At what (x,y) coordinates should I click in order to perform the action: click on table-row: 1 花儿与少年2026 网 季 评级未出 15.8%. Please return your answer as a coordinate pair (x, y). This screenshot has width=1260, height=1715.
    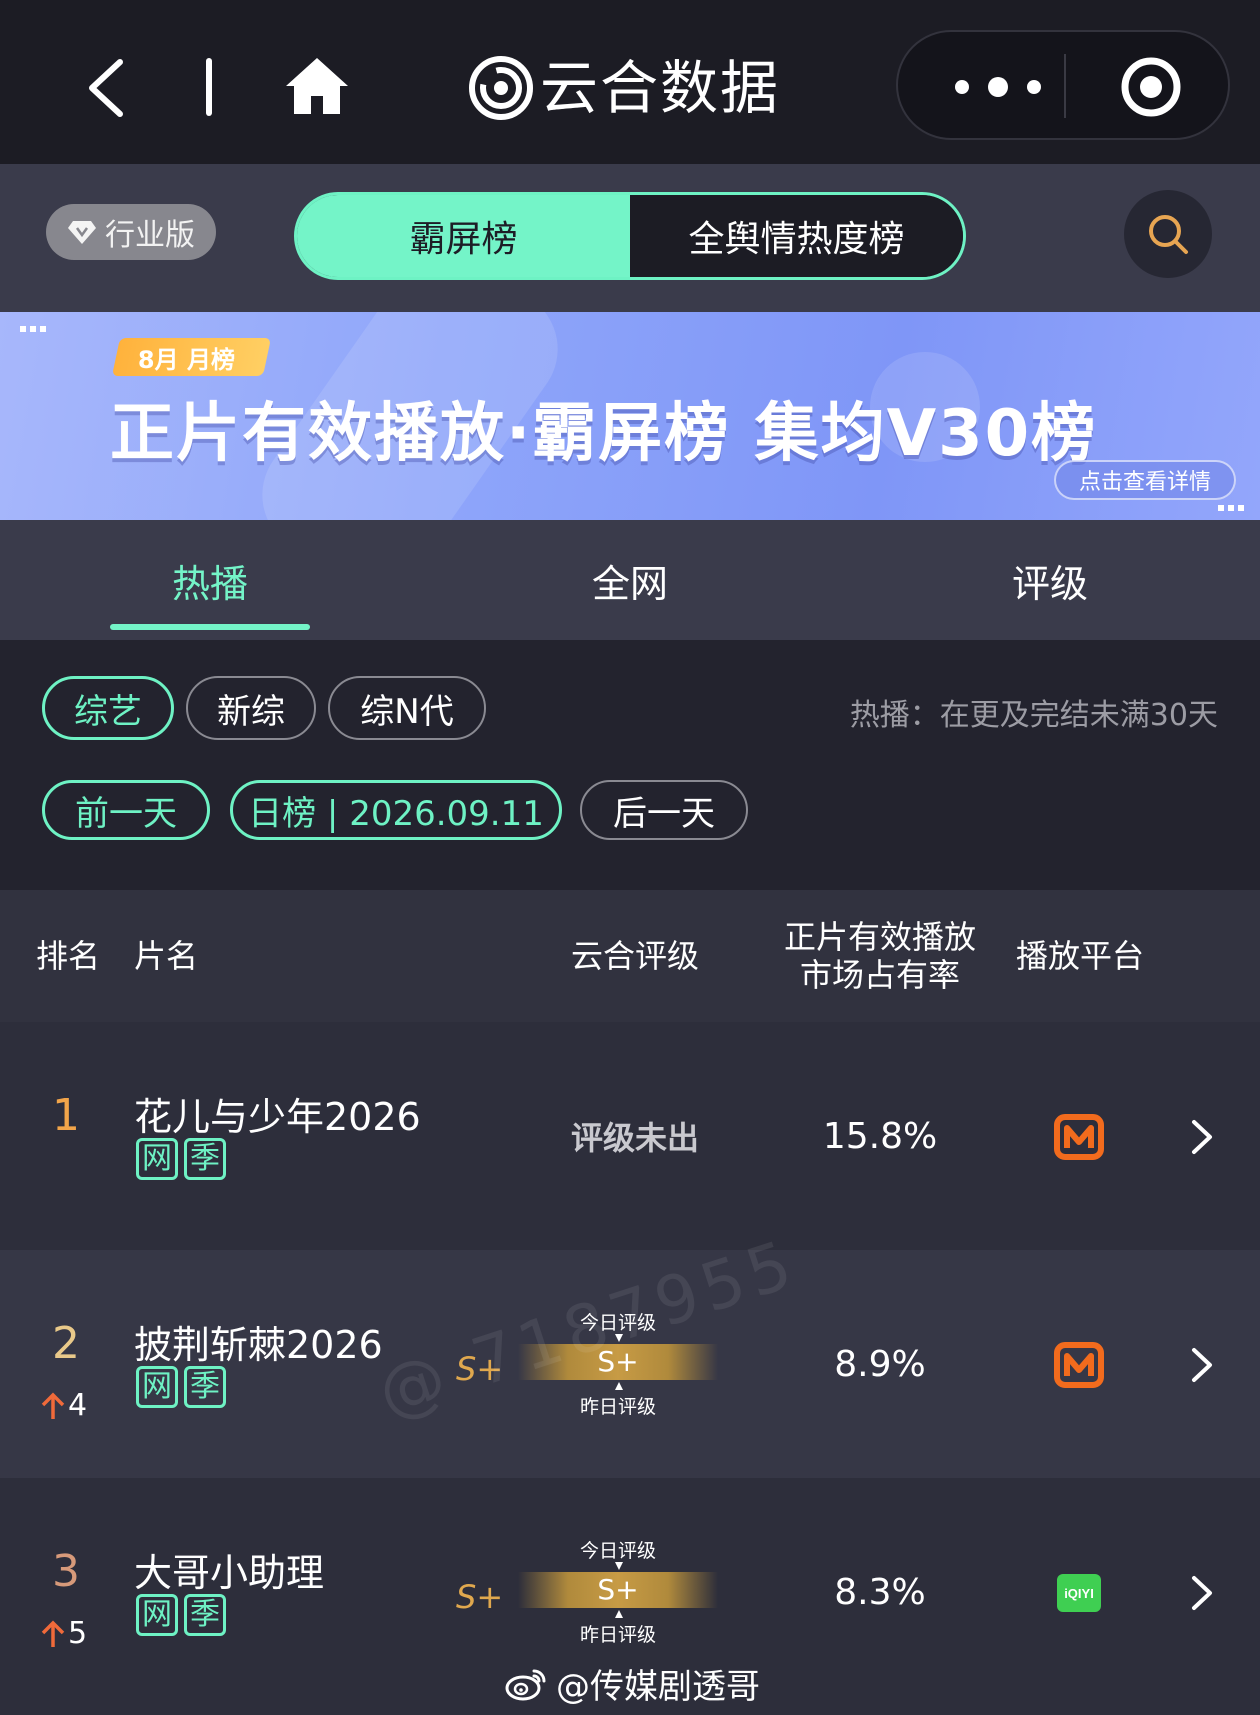
    Looking at the image, I should click on (630, 1136).